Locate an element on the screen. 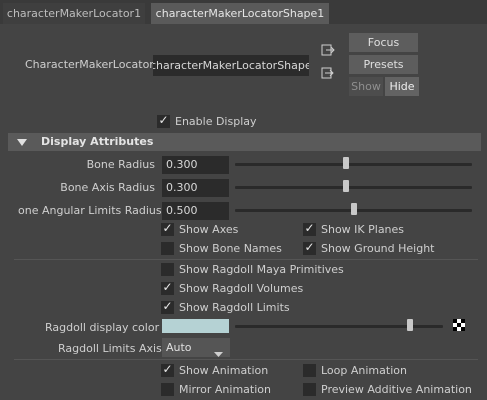 This screenshot has height=400, width=487. hide-button: Hide is located at coordinates (402, 86).